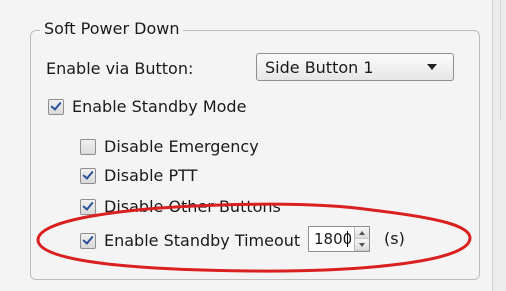 Image resolution: width=506 pixels, height=291 pixels. I want to click on disable-emergency-checkbox, so click(88, 146).